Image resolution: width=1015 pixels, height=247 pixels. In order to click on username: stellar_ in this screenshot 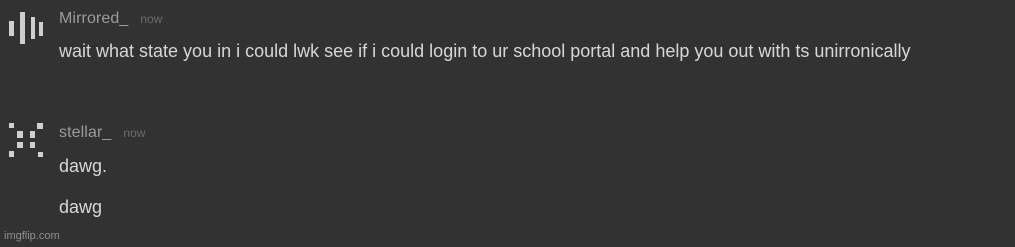, I will do `click(85, 132)`.